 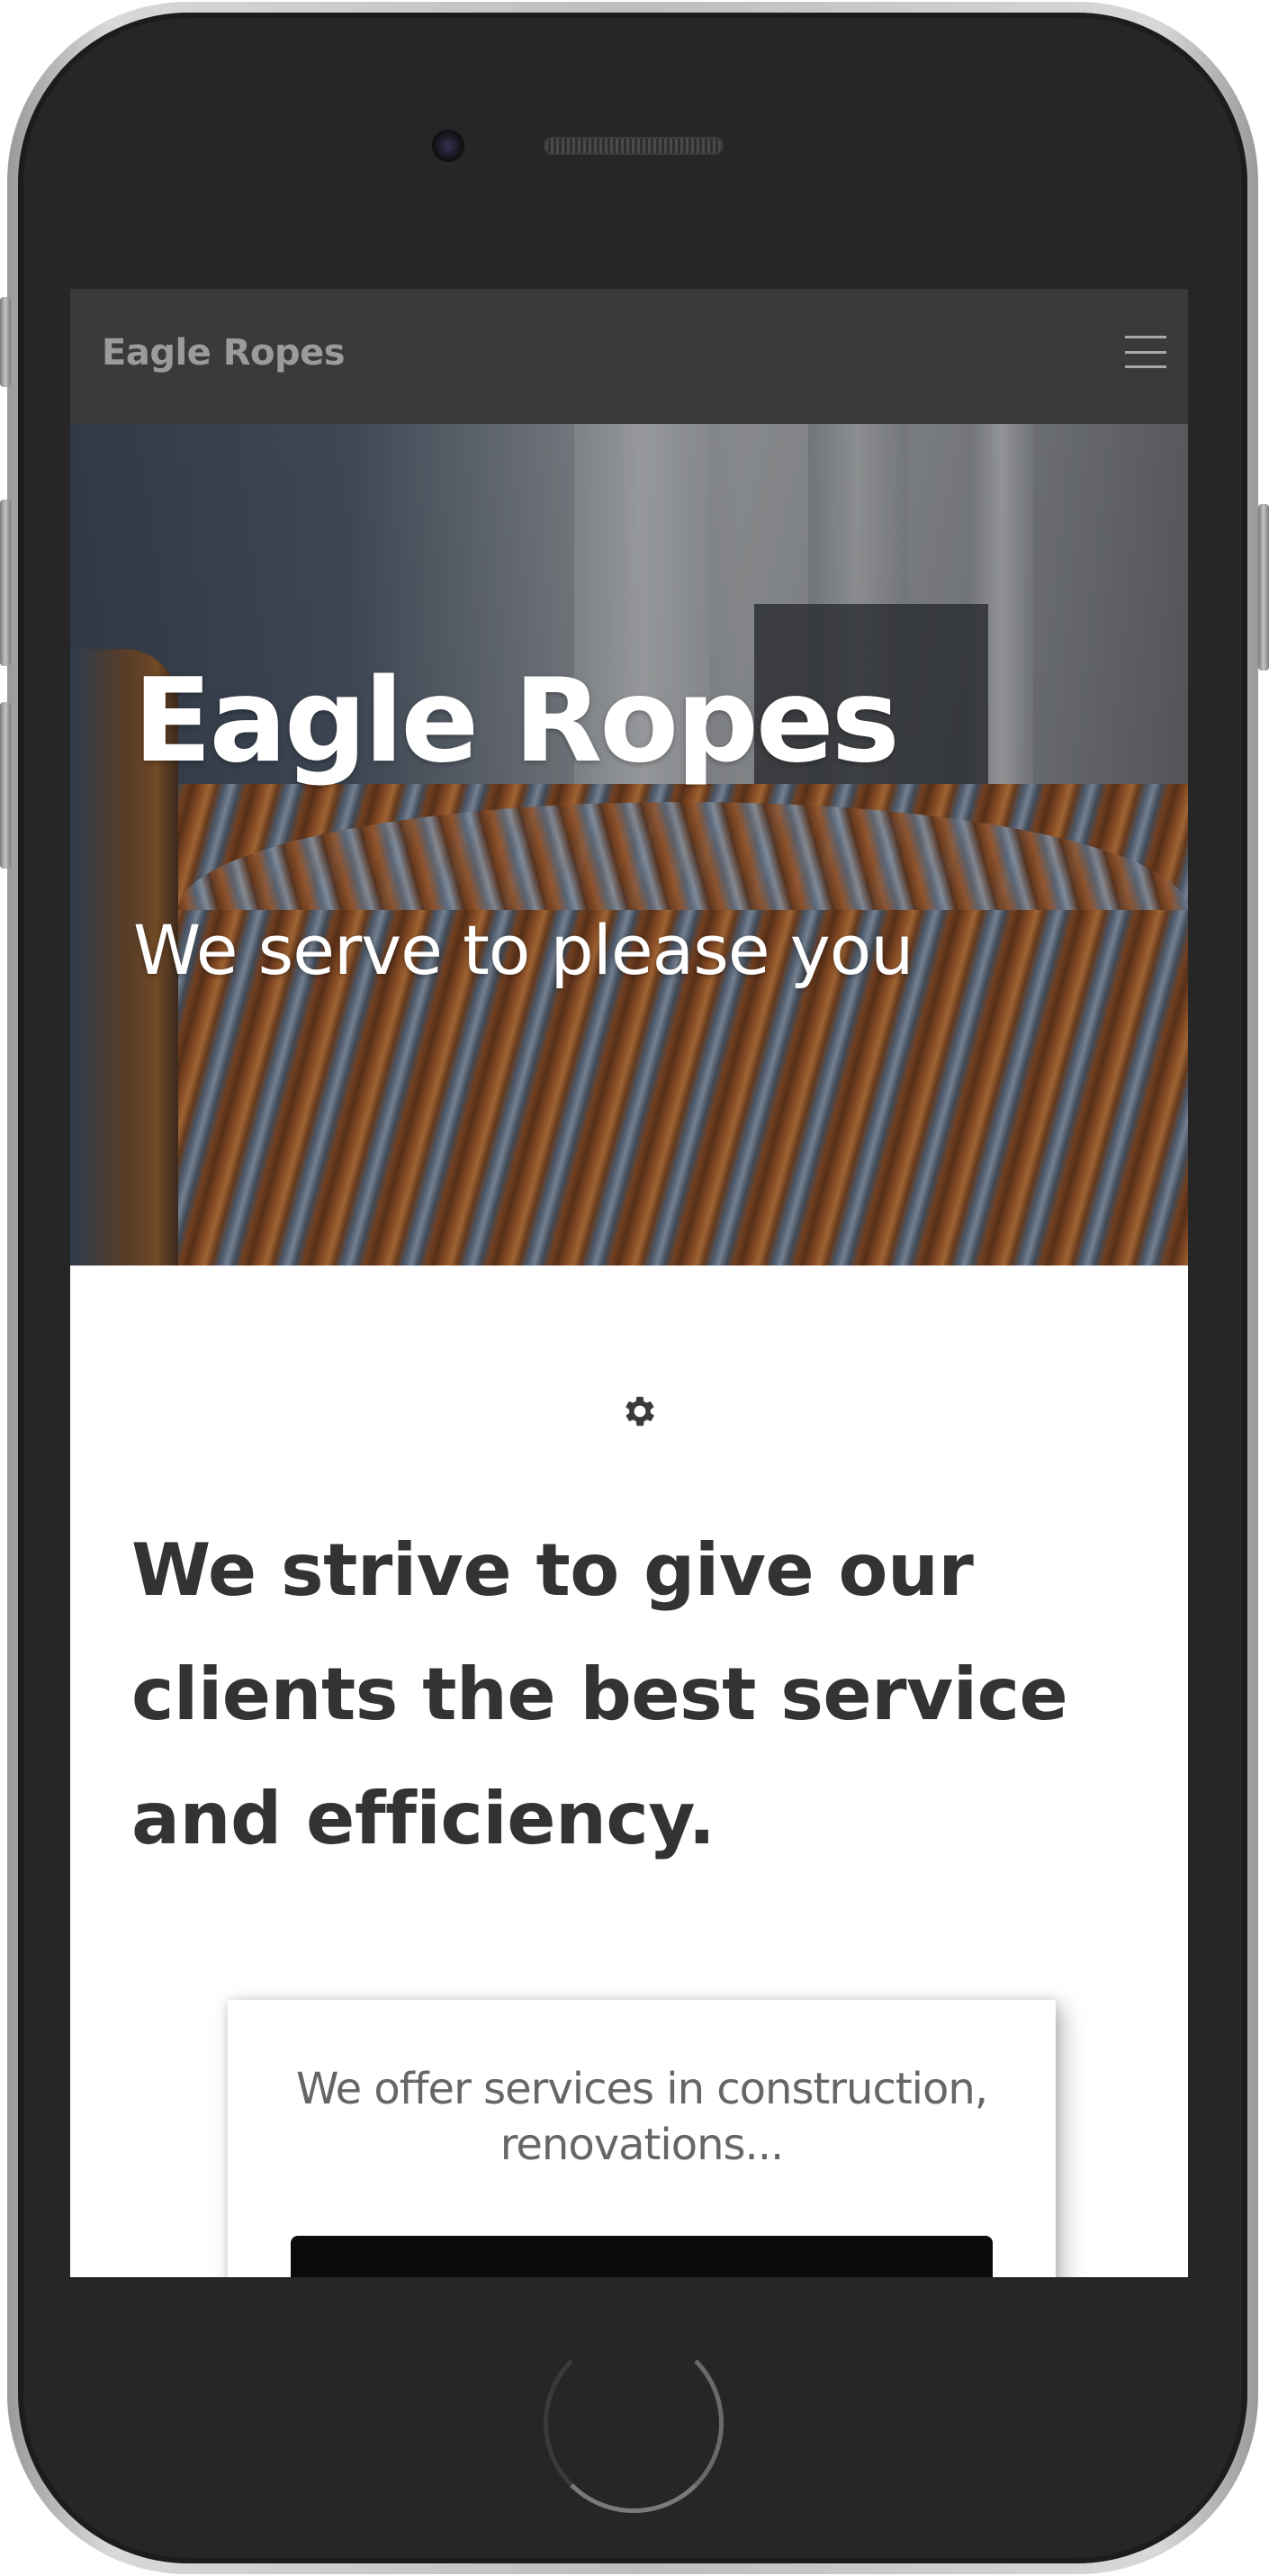 I want to click on navbar-brand: Eagle Ropes, so click(x=224, y=353).